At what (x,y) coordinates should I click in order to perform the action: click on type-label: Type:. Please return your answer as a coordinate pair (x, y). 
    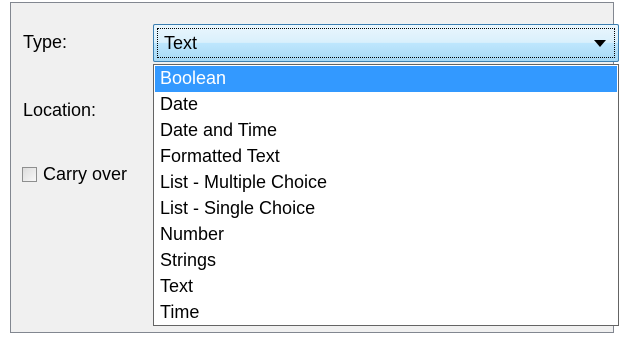
    Looking at the image, I should click on (45, 42).